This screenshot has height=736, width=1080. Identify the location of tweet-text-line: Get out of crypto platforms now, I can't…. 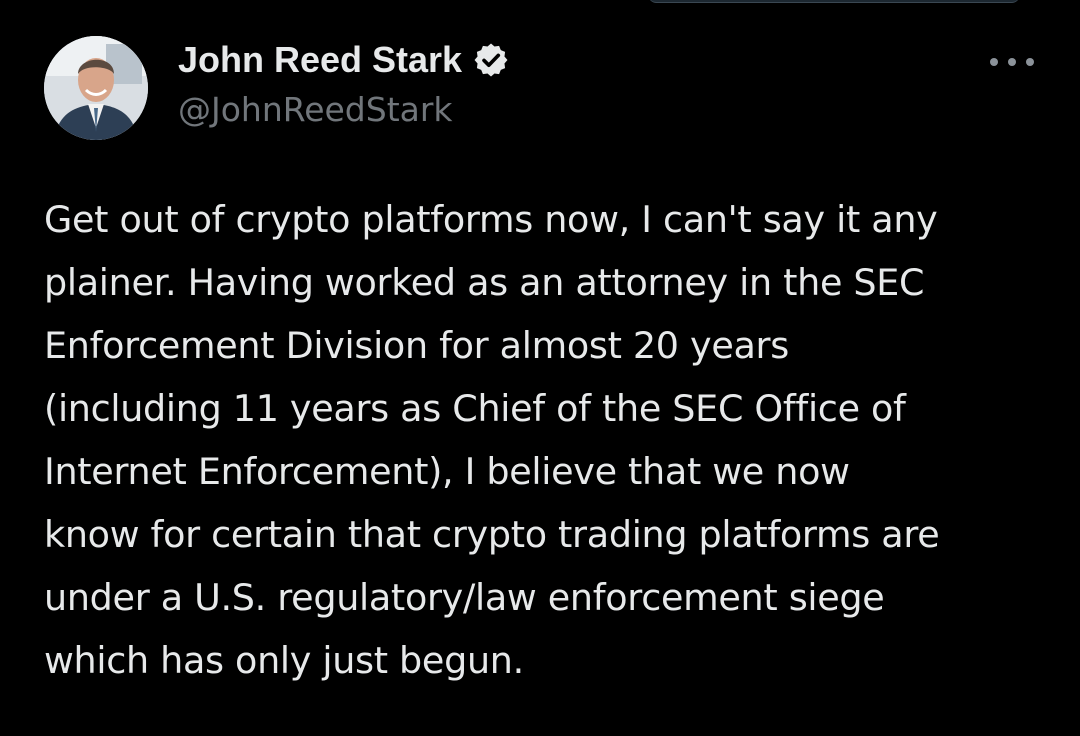
(491, 219).